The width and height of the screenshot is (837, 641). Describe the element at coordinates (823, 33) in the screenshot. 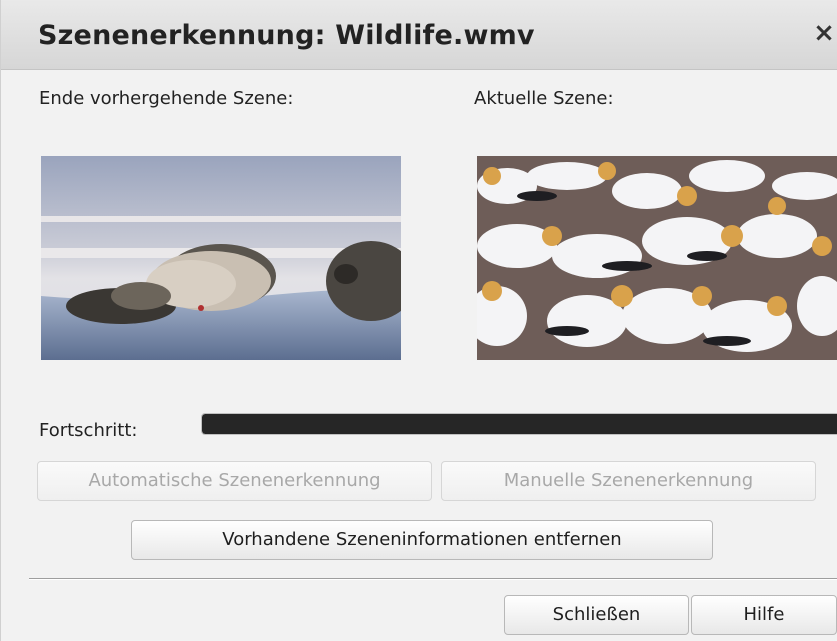

I see `close-icon: ×` at that location.